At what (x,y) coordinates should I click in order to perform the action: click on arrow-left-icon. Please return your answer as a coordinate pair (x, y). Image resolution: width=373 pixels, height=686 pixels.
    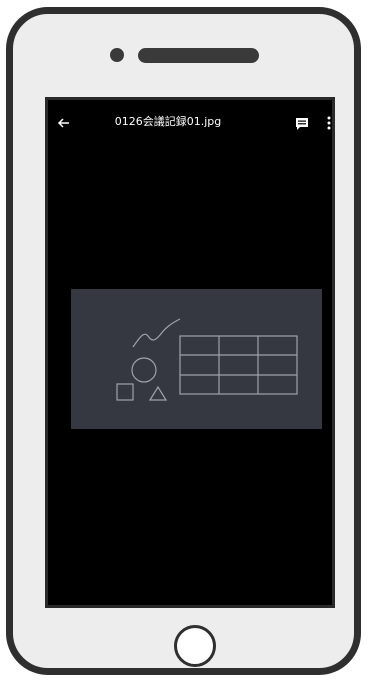
    Looking at the image, I should click on (63, 123).